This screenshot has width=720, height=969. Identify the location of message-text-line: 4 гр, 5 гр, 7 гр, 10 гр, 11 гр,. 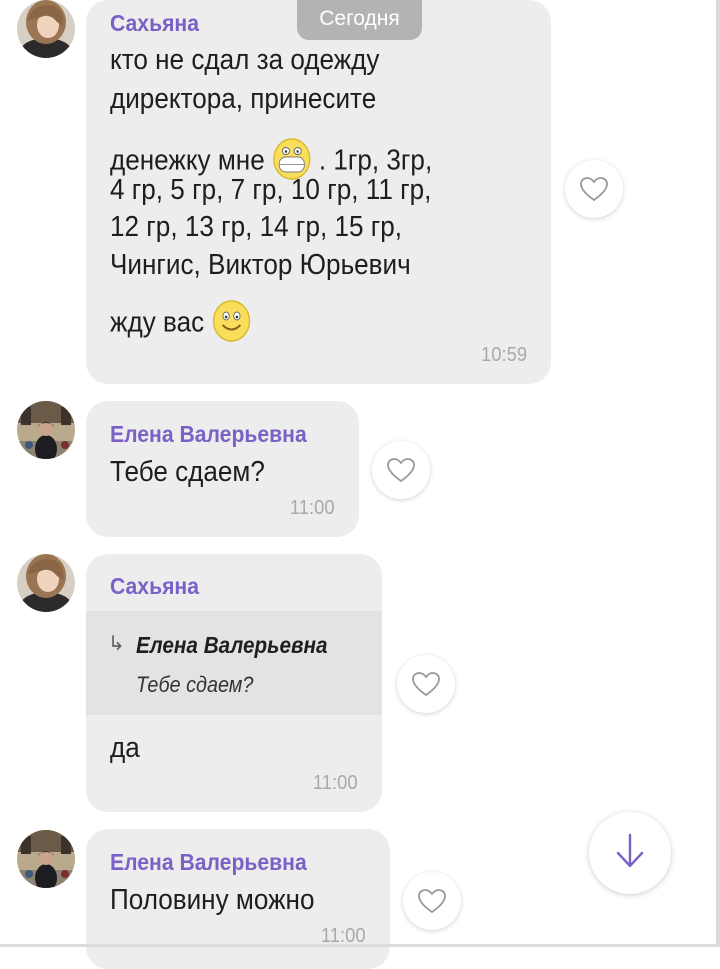
(271, 190).